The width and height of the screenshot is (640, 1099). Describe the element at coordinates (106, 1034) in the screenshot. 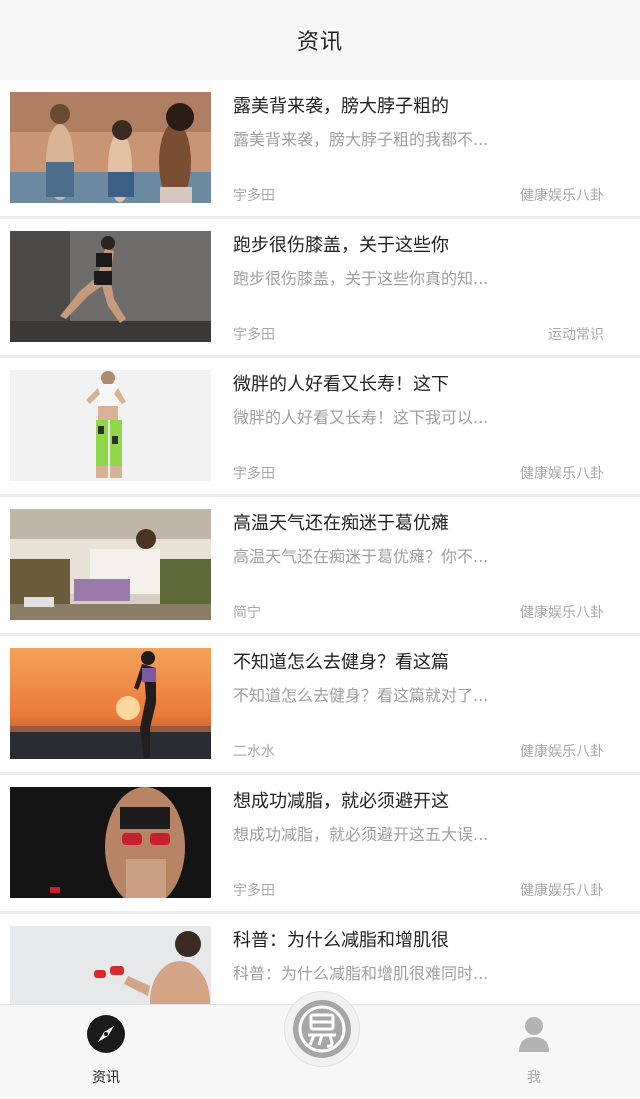

I see `compass-icon` at that location.